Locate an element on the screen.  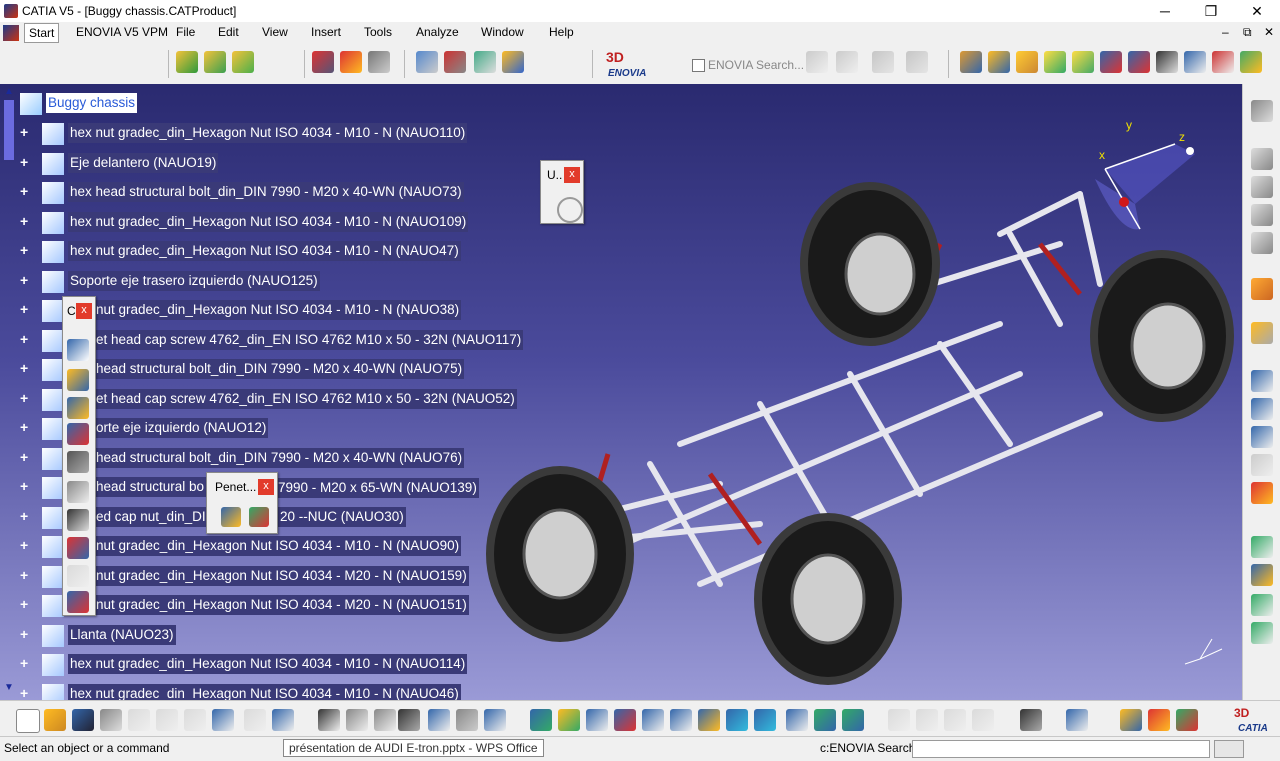
update-icon is located at coordinates (1083, 62).